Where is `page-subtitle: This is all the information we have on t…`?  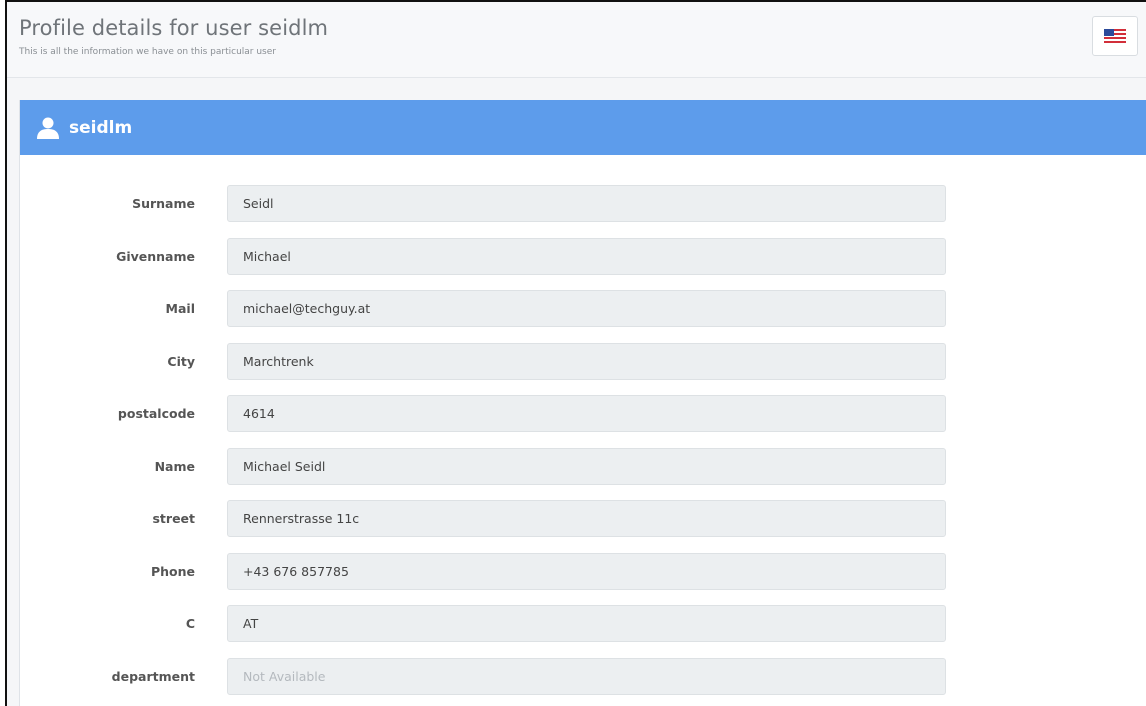
page-subtitle: This is all the information we have on t… is located at coordinates (147, 52).